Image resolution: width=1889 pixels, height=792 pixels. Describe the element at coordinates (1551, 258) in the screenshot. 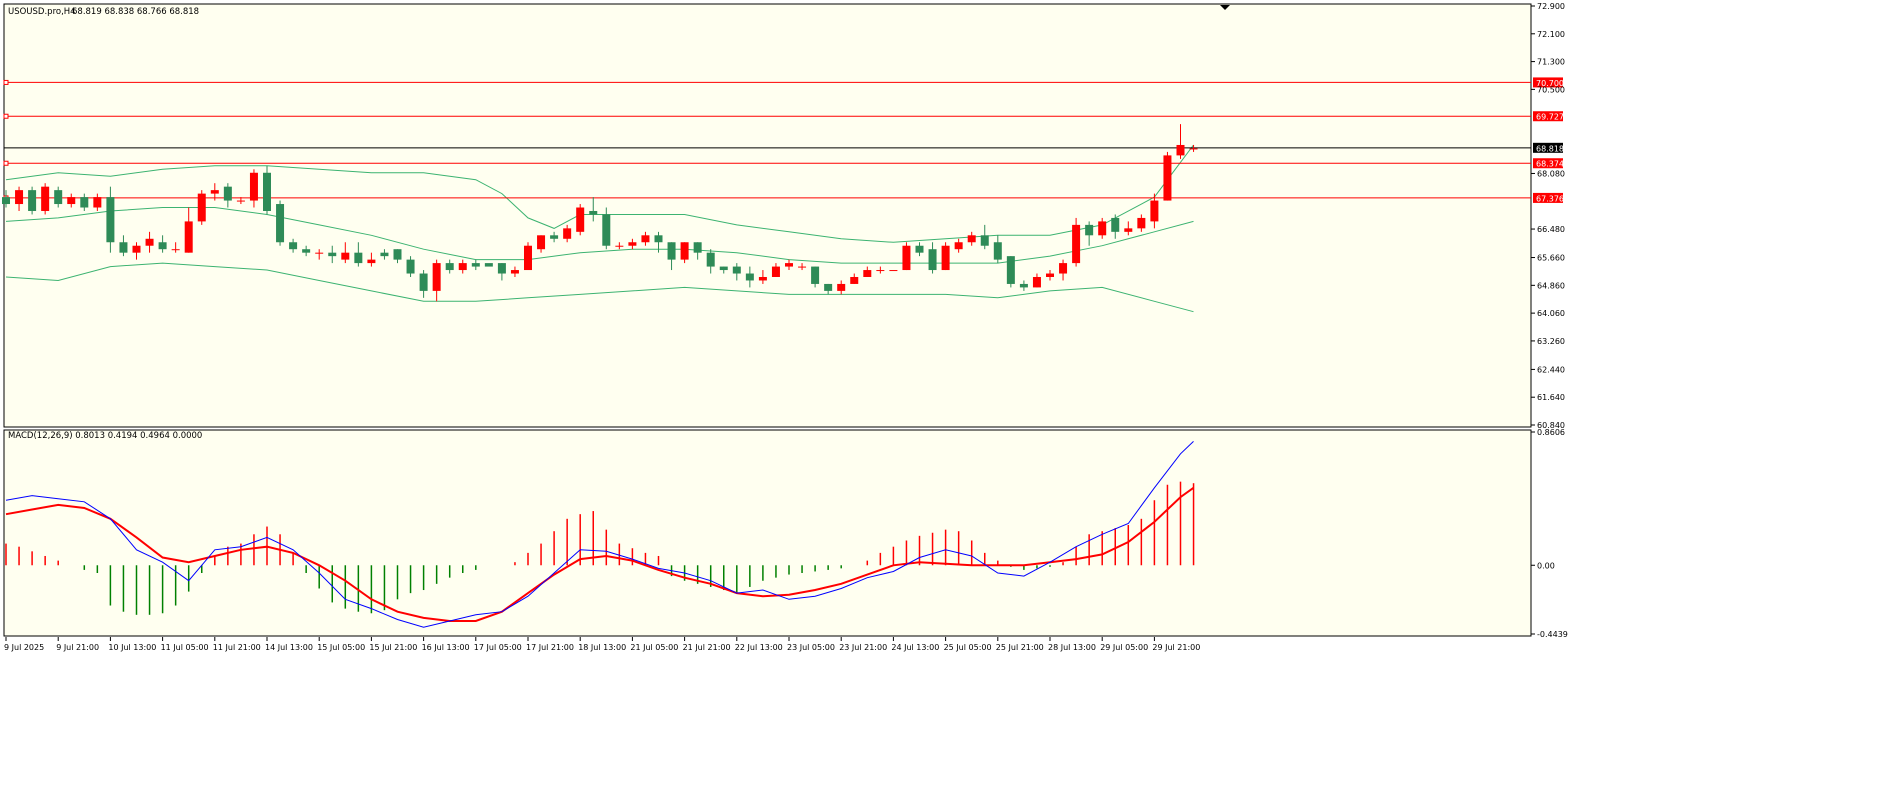

I see `price-tick-label: 65.660` at that location.